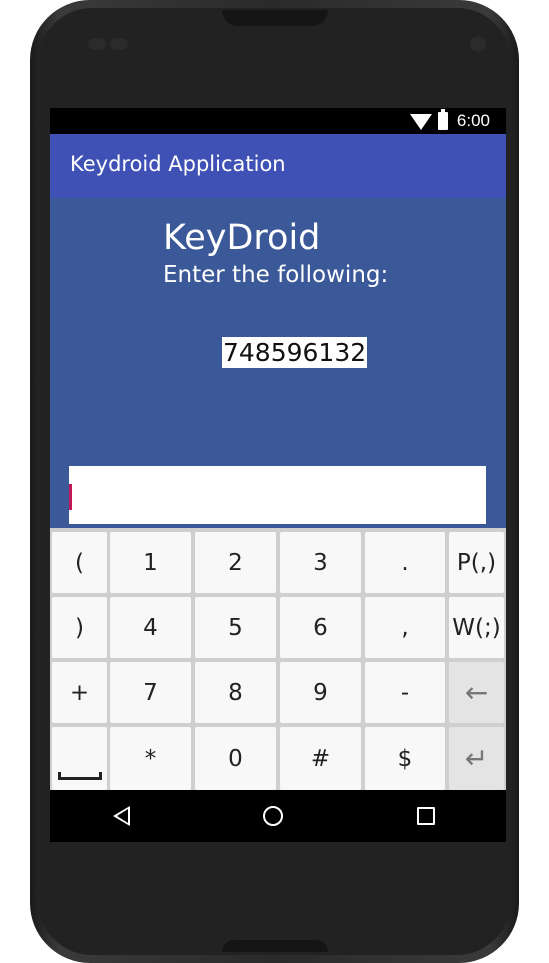 This screenshot has width=549, height=963. What do you see at coordinates (476, 627) in the screenshot?
I see `key-wait: W(;)` at bounding box center [476, 627].